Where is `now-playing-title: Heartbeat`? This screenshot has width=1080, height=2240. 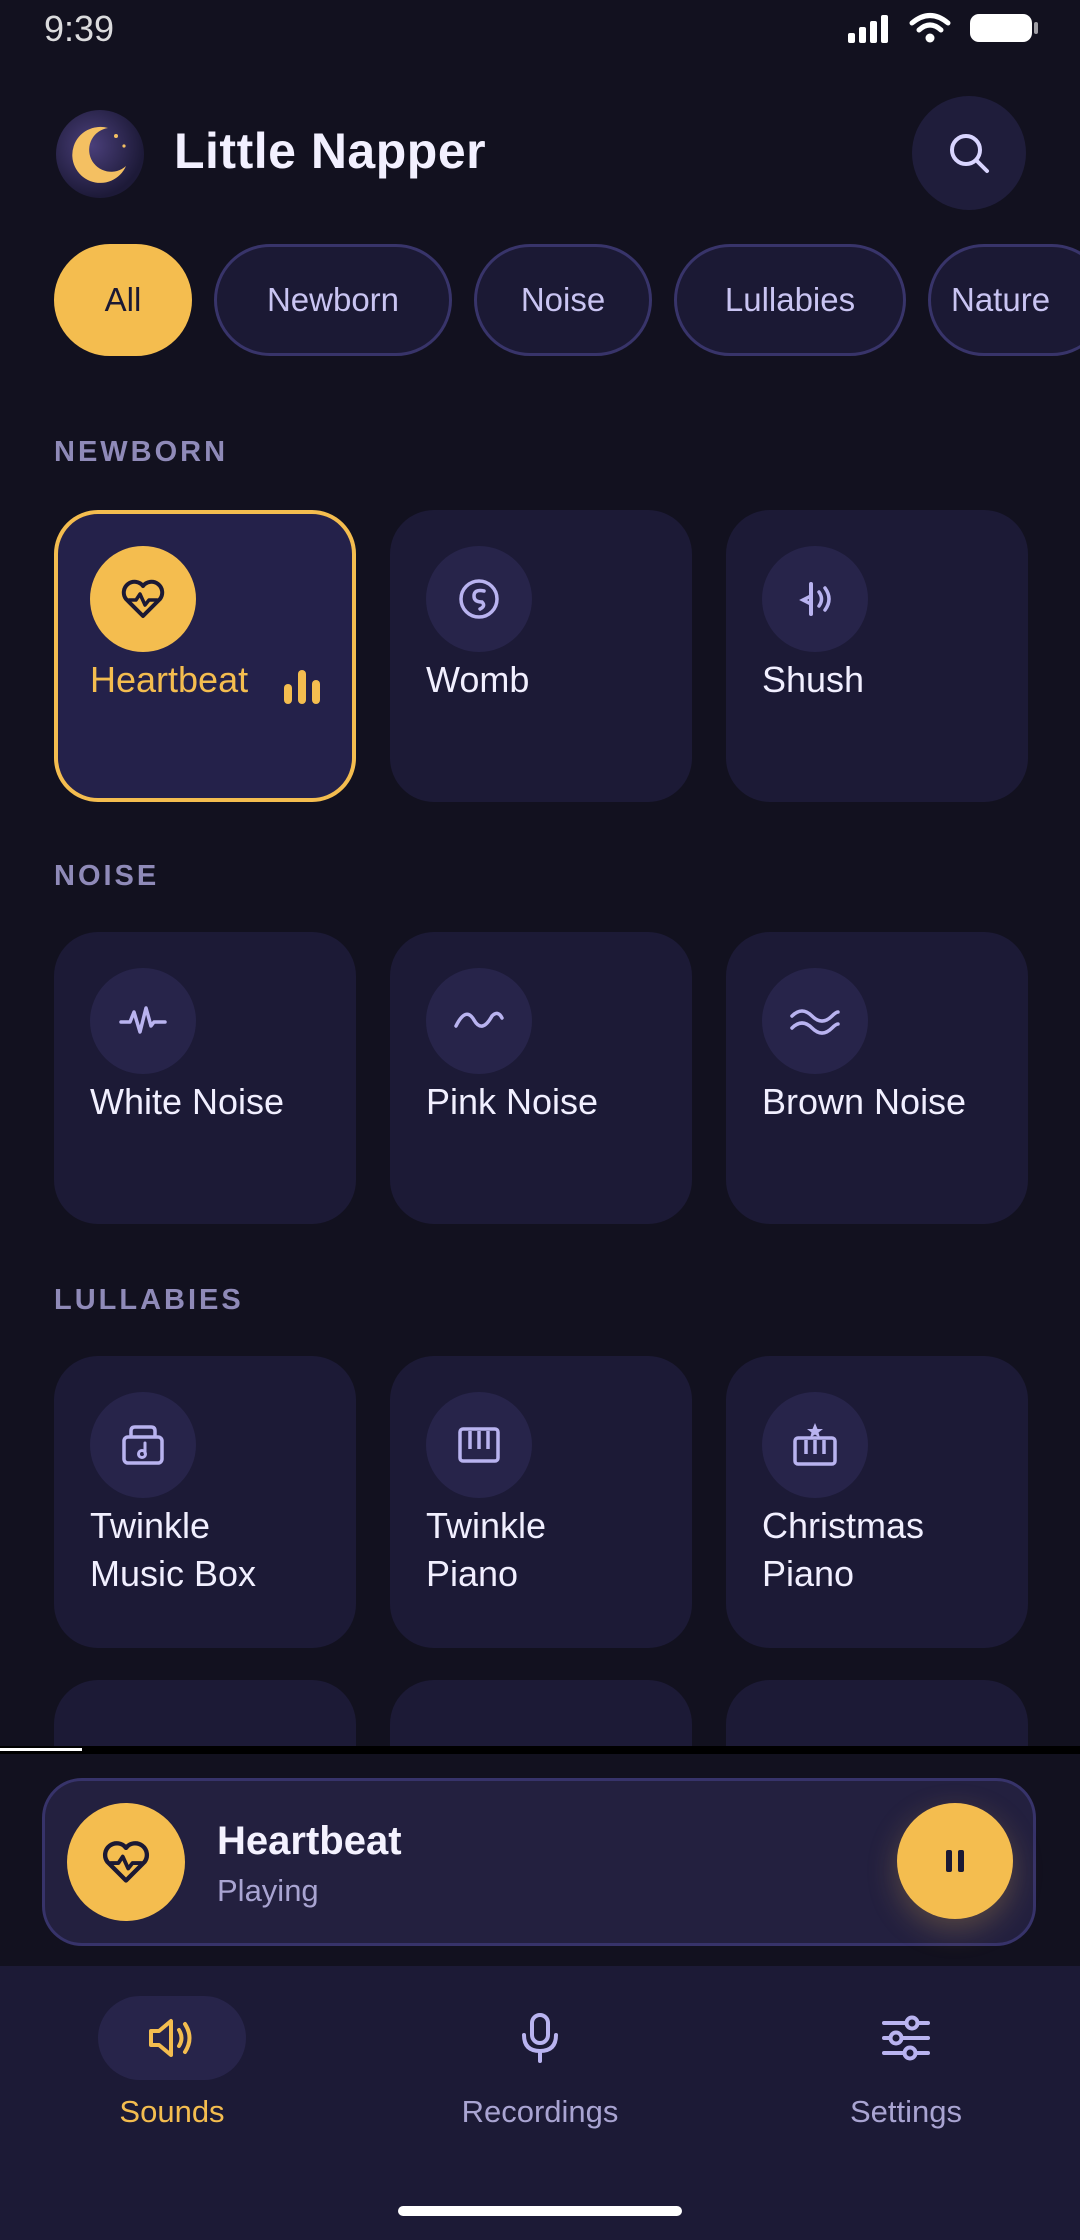
now-playing-title: Heartbeat is located at coordinates (309, 1841).